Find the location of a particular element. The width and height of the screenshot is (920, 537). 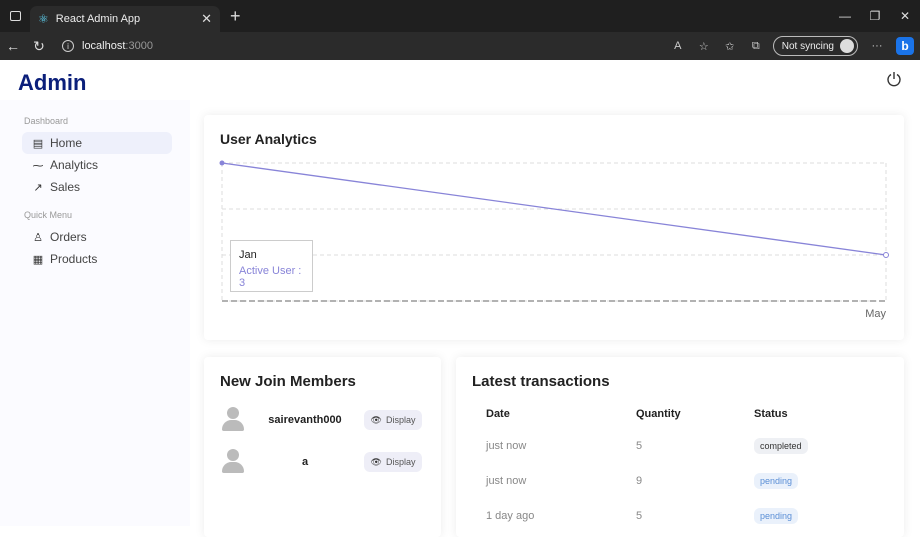

chart-tooltip: Jan Active User : 3 is located at coordinates (271, 266).